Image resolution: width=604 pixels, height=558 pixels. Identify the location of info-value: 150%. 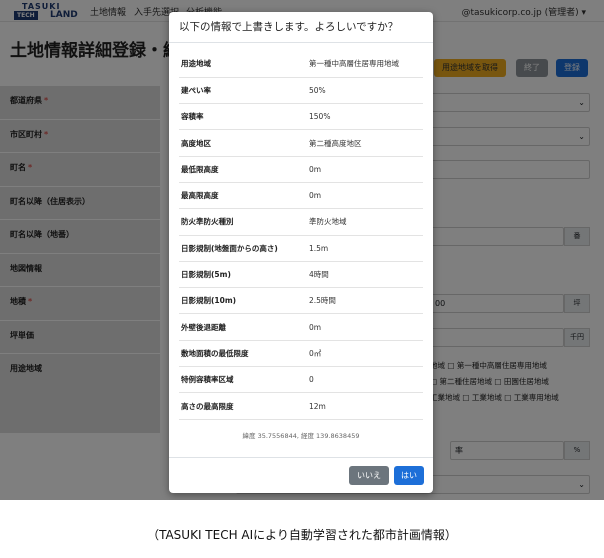
(320, 117).